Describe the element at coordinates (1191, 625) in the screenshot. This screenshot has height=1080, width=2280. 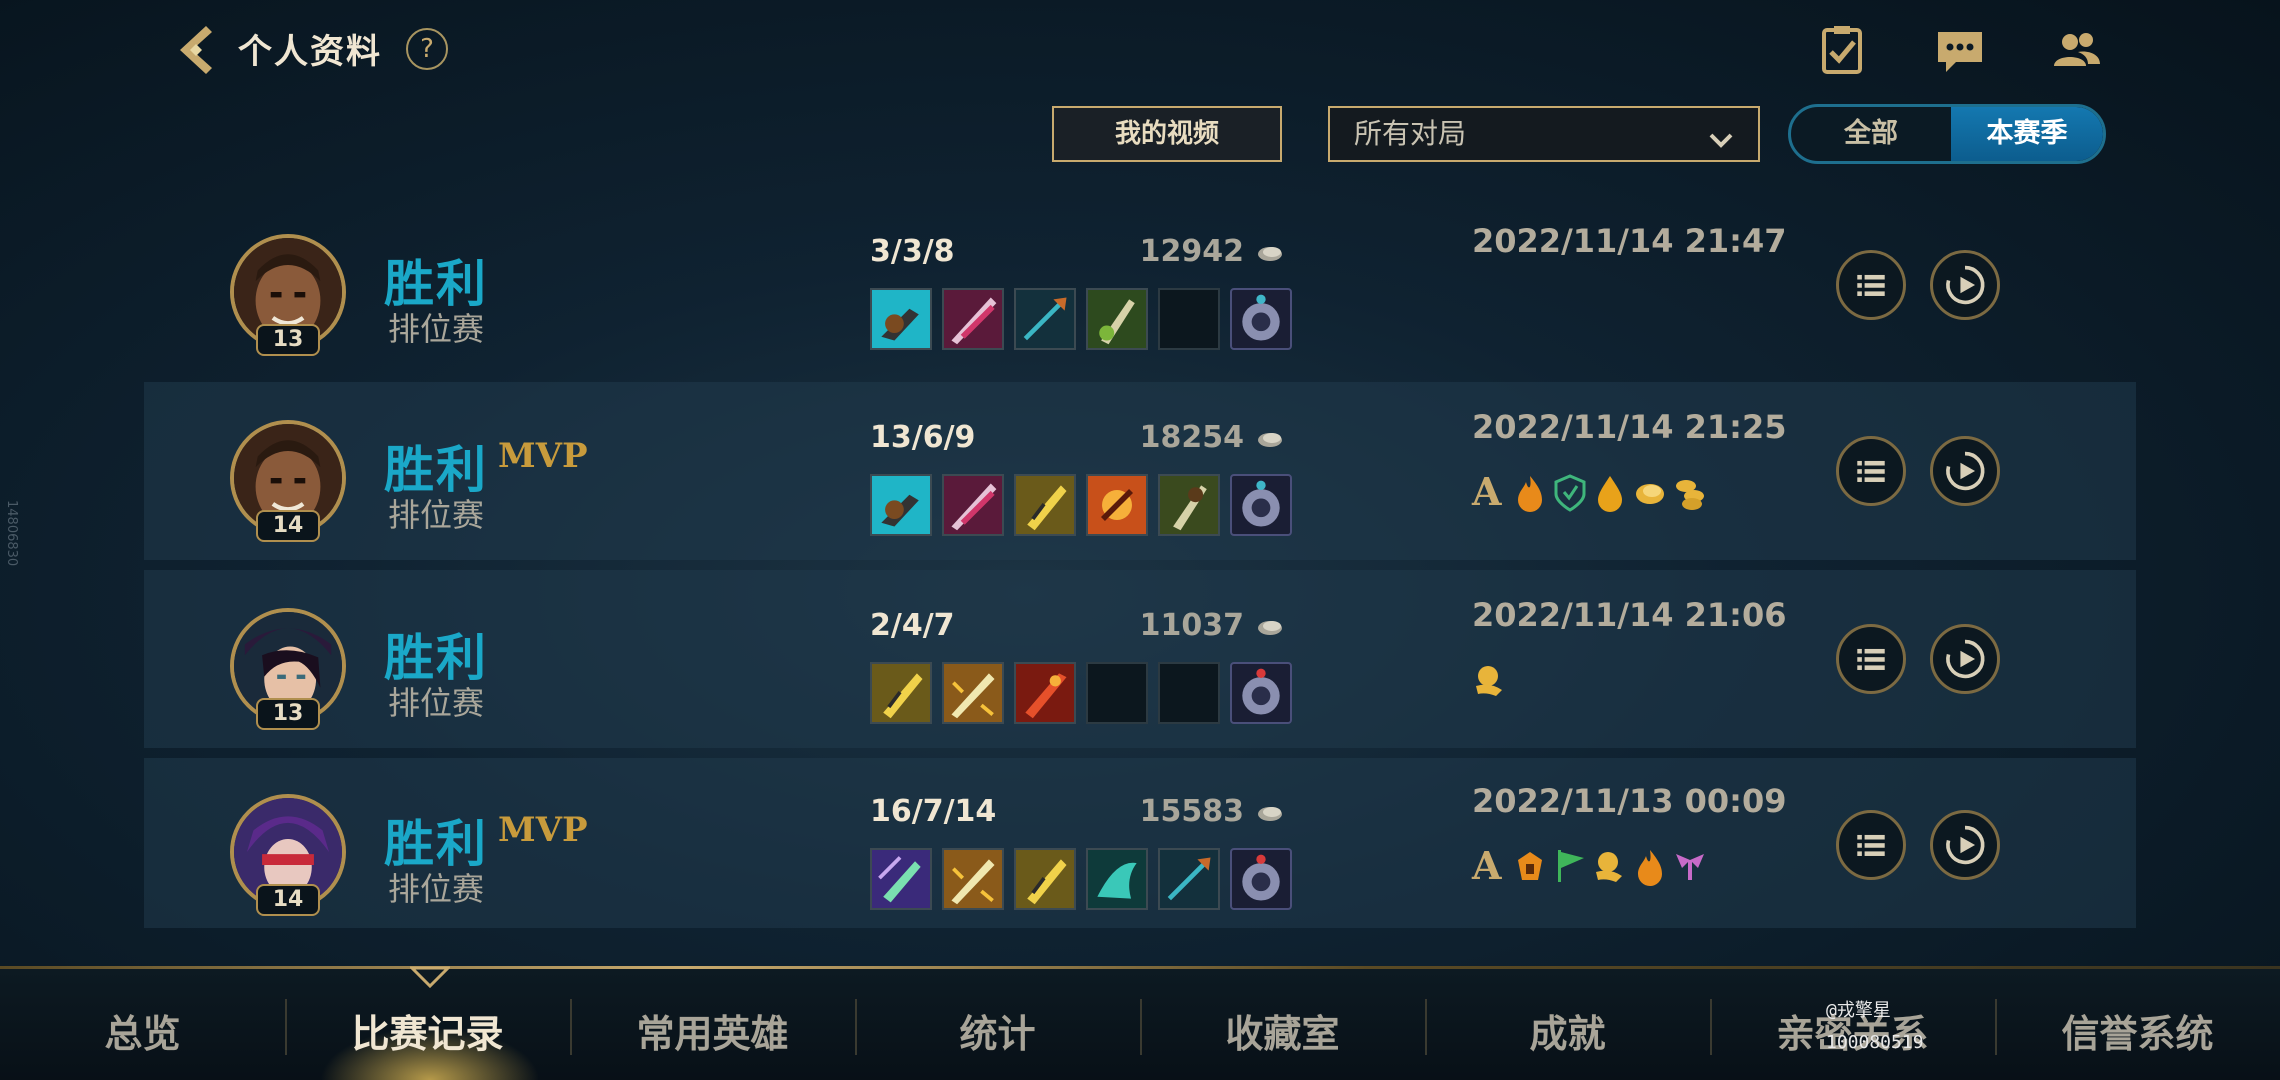
I see `gold-earned: 11037` at that location.